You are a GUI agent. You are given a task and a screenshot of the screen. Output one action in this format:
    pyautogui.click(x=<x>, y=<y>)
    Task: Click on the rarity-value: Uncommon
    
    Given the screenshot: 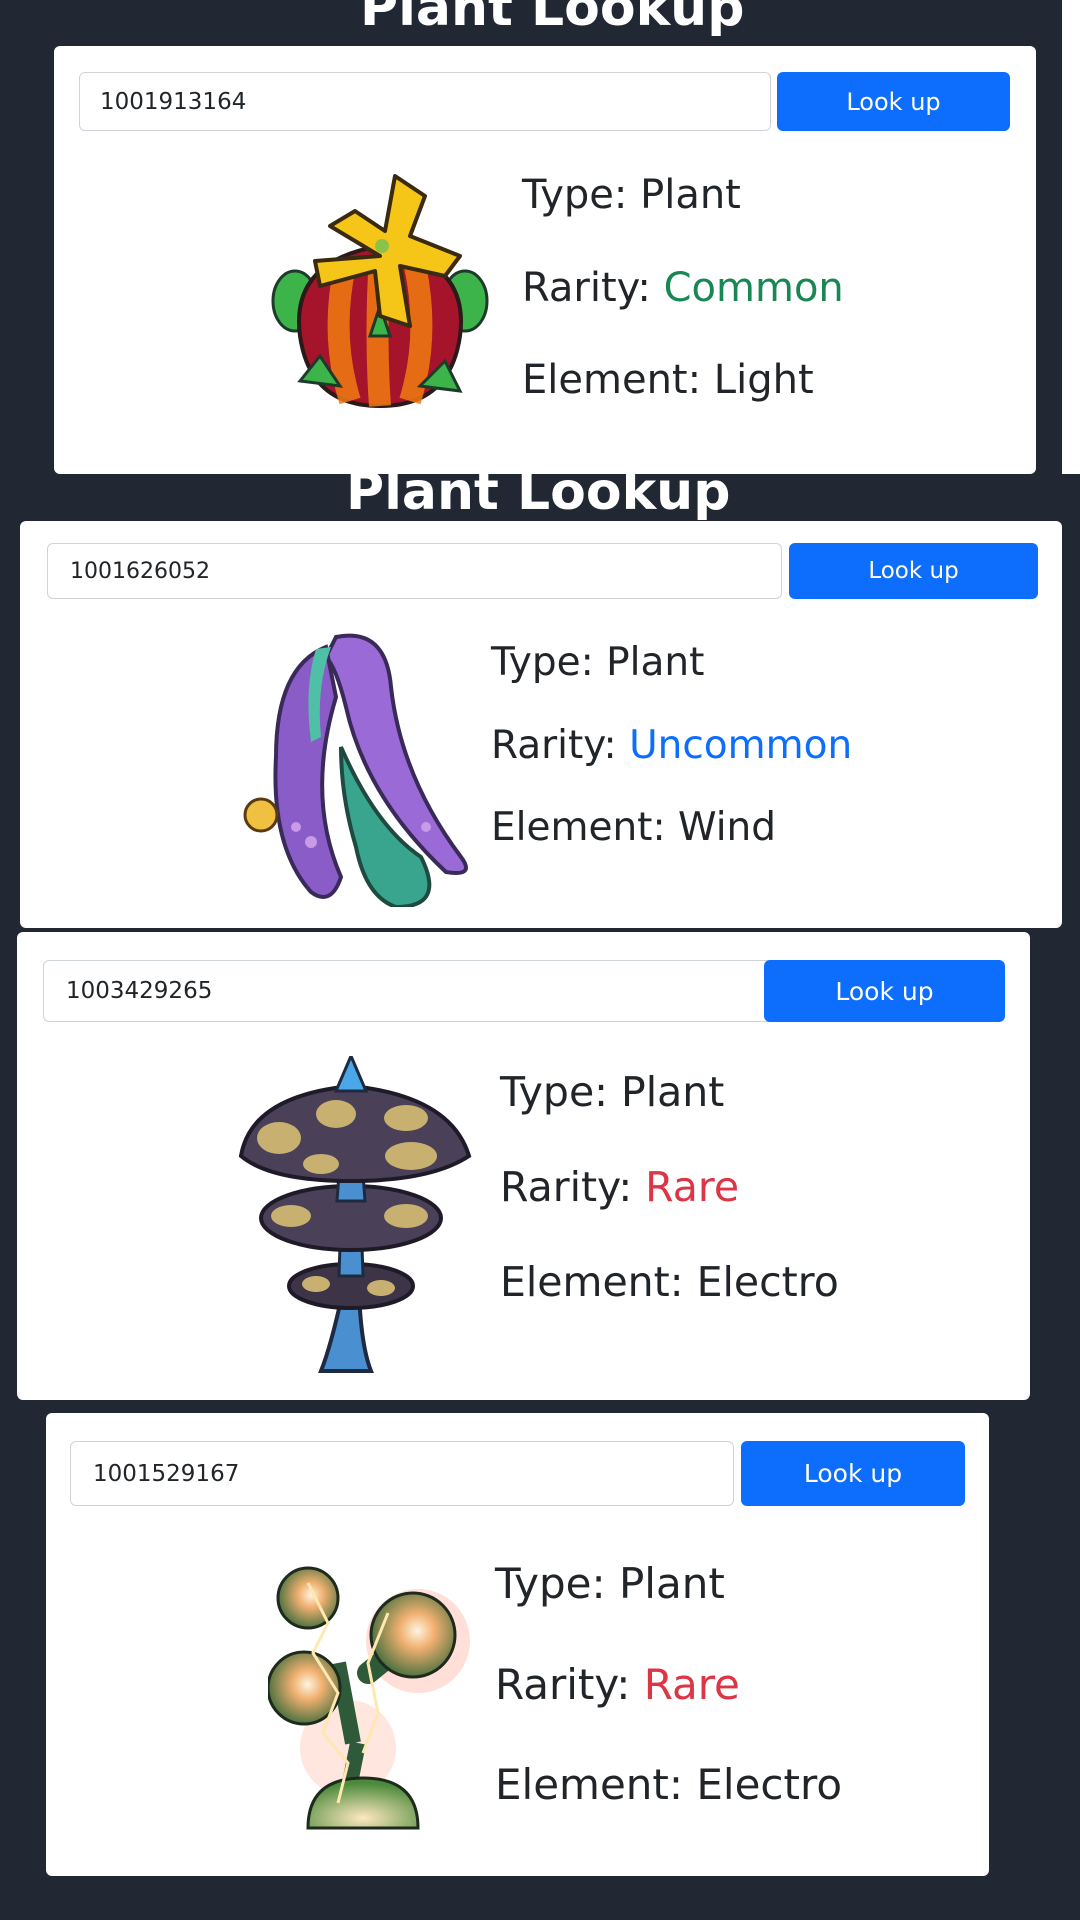 What is the action you would take?
    pyautogui.click(x=741, y=745)
    